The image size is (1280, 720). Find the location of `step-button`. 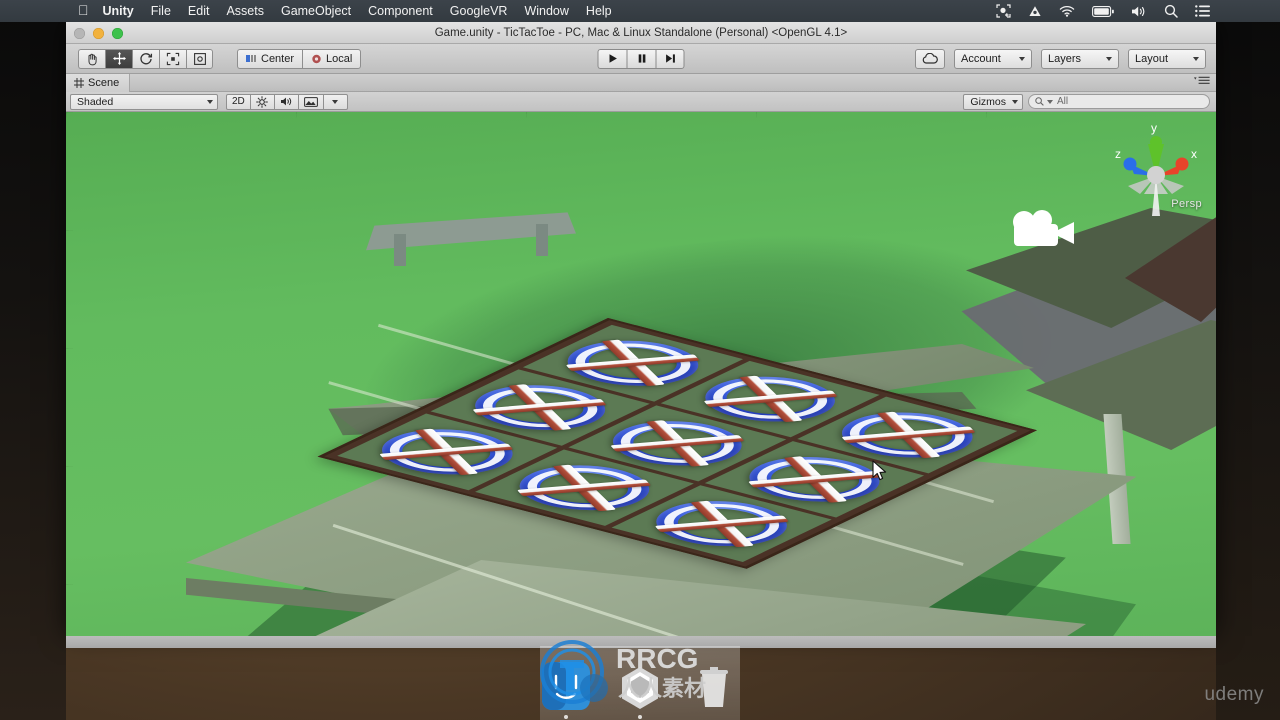

step-button is located at coordinates (670, 58).